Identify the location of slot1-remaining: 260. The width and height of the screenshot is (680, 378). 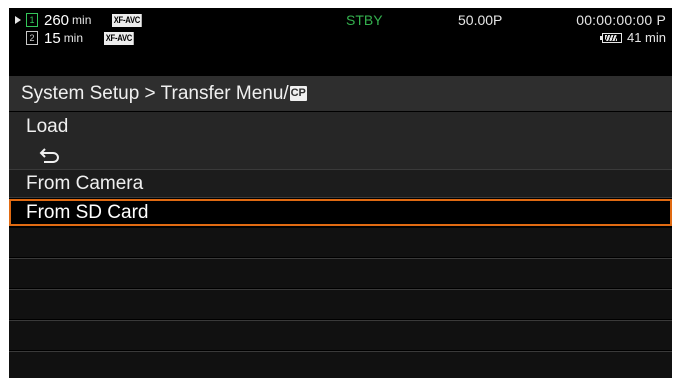
(57, 20).